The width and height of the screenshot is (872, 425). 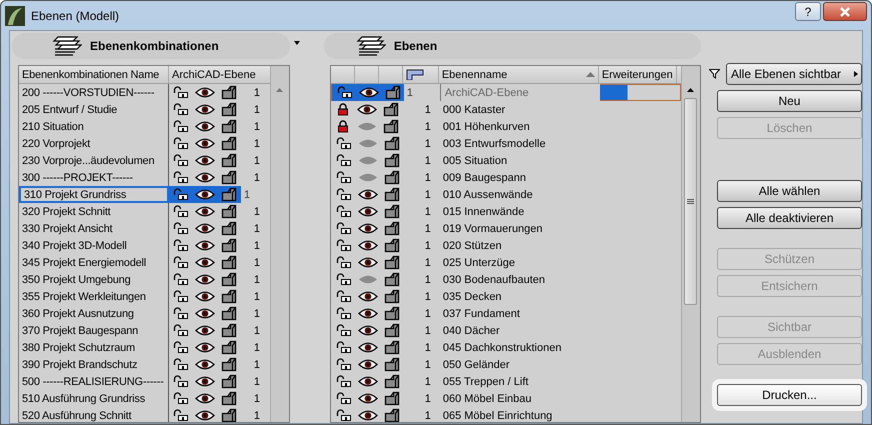 I want to click on action-button: Neu, so click(x=789, y=101).